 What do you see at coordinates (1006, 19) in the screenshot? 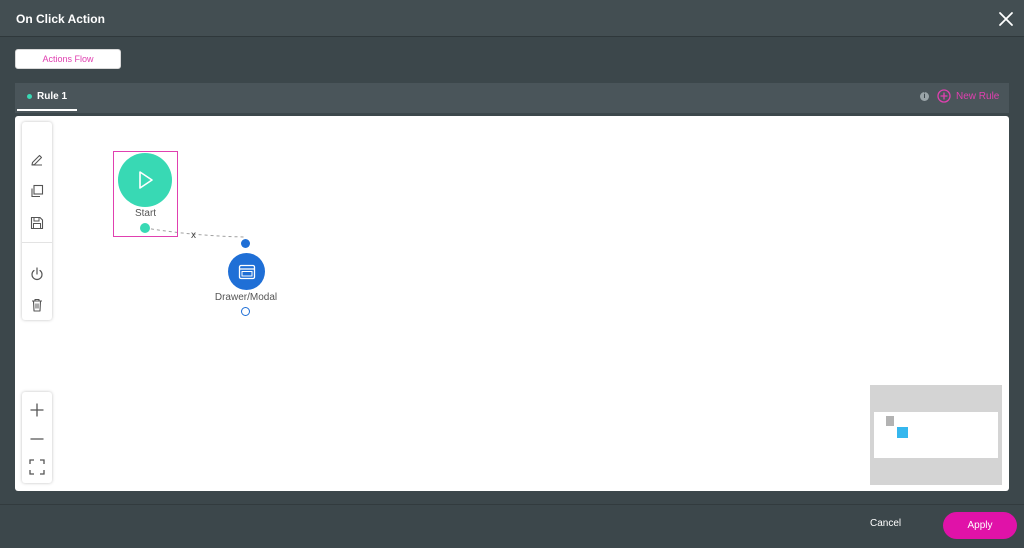
I see `close-icon` at bounding box center [1006, 19].